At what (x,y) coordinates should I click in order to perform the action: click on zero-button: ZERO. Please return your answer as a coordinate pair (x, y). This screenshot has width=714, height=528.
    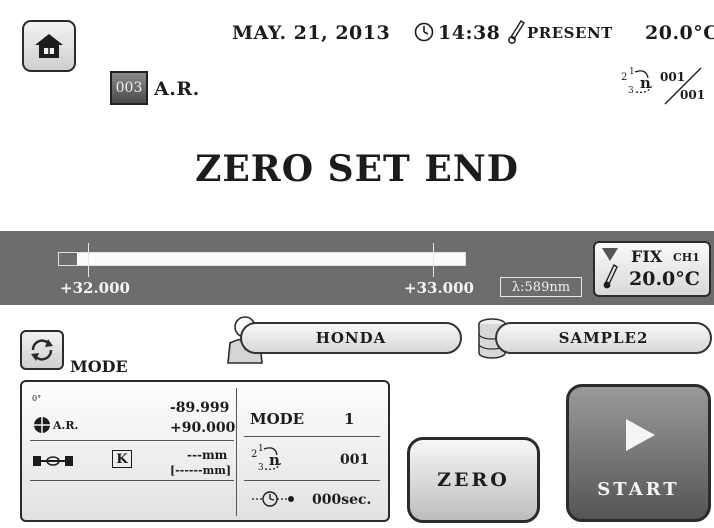
    Looking at the image, I should click on (473, 480).